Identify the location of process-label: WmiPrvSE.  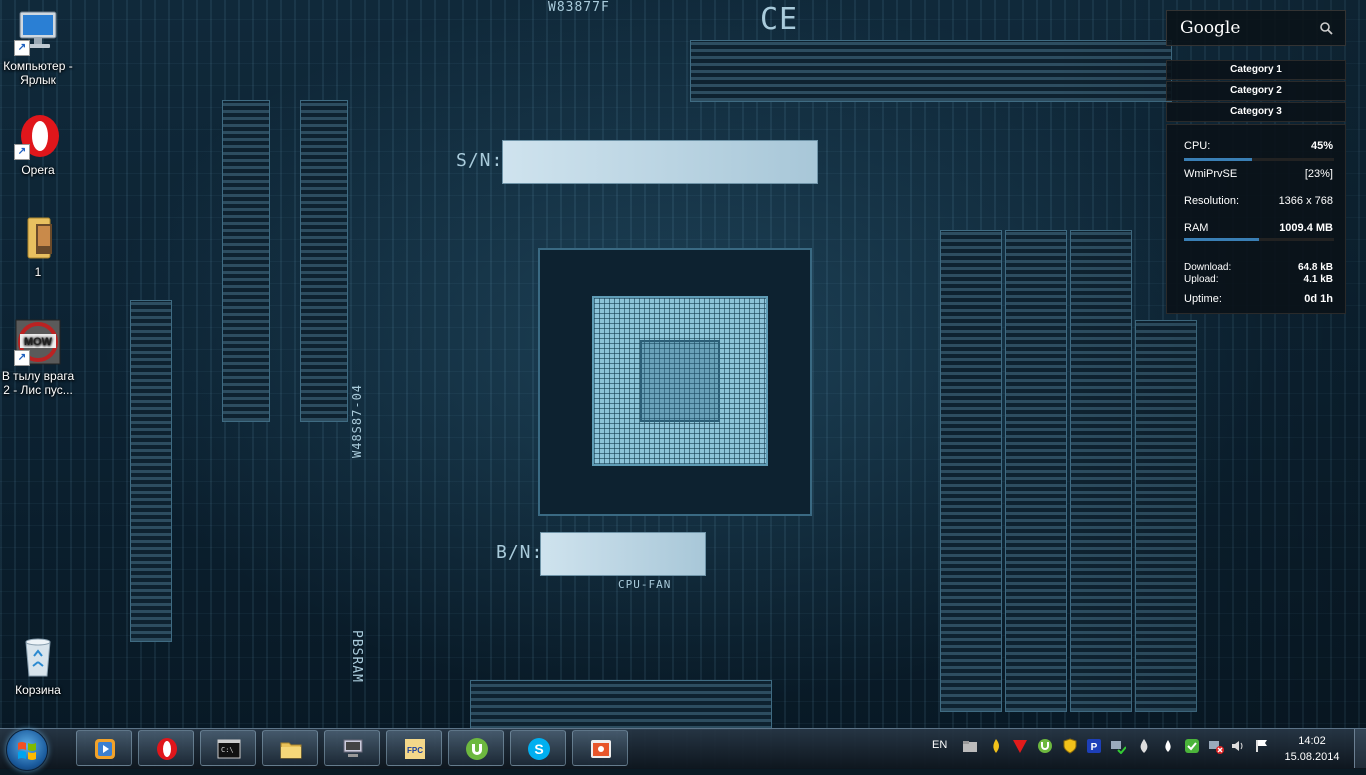
(1211, 174).